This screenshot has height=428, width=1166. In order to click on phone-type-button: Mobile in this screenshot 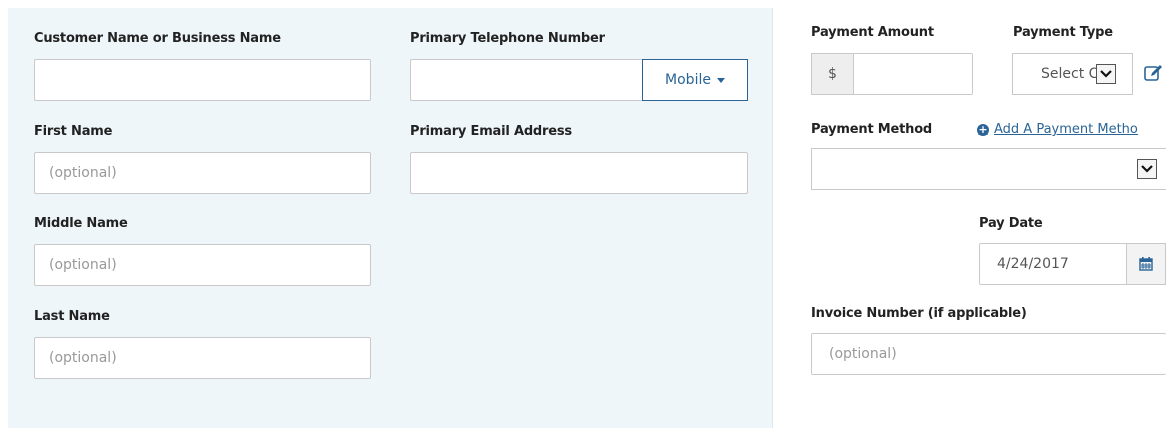, I will do `click(695, 80)`.